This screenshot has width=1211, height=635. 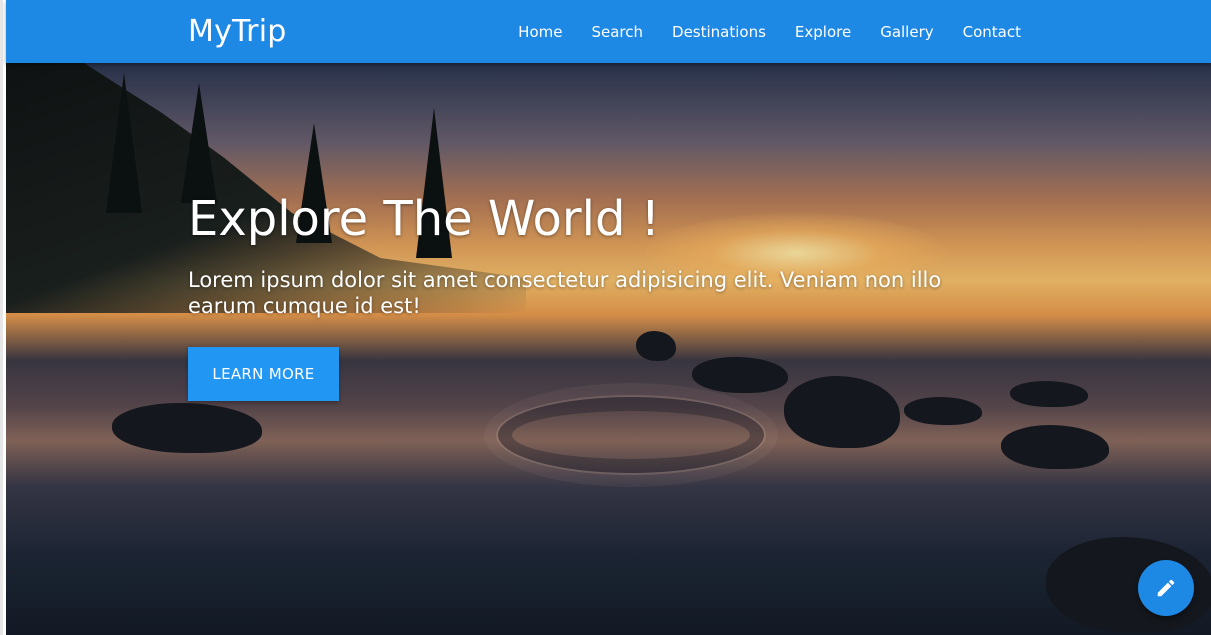 I want to click on nav-contact-link: Contact, so click(x=992, y=32).